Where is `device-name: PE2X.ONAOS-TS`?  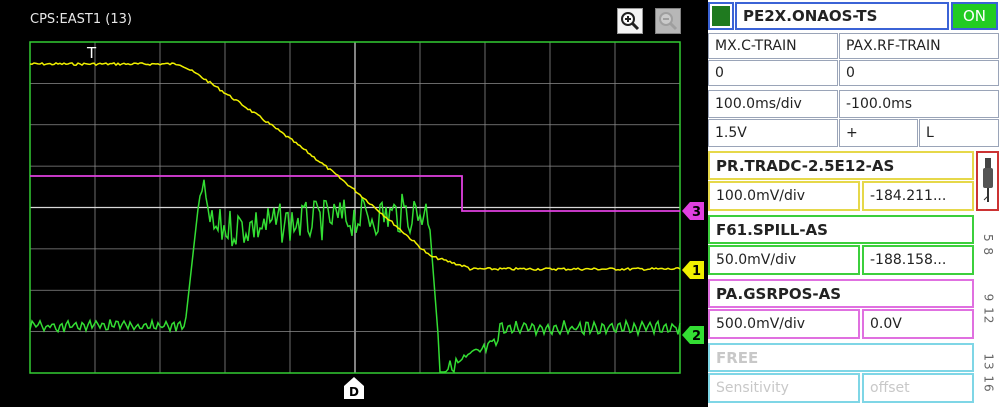 device-name: PE2X.ONAOS-TS is located at coordinates (842, 16).